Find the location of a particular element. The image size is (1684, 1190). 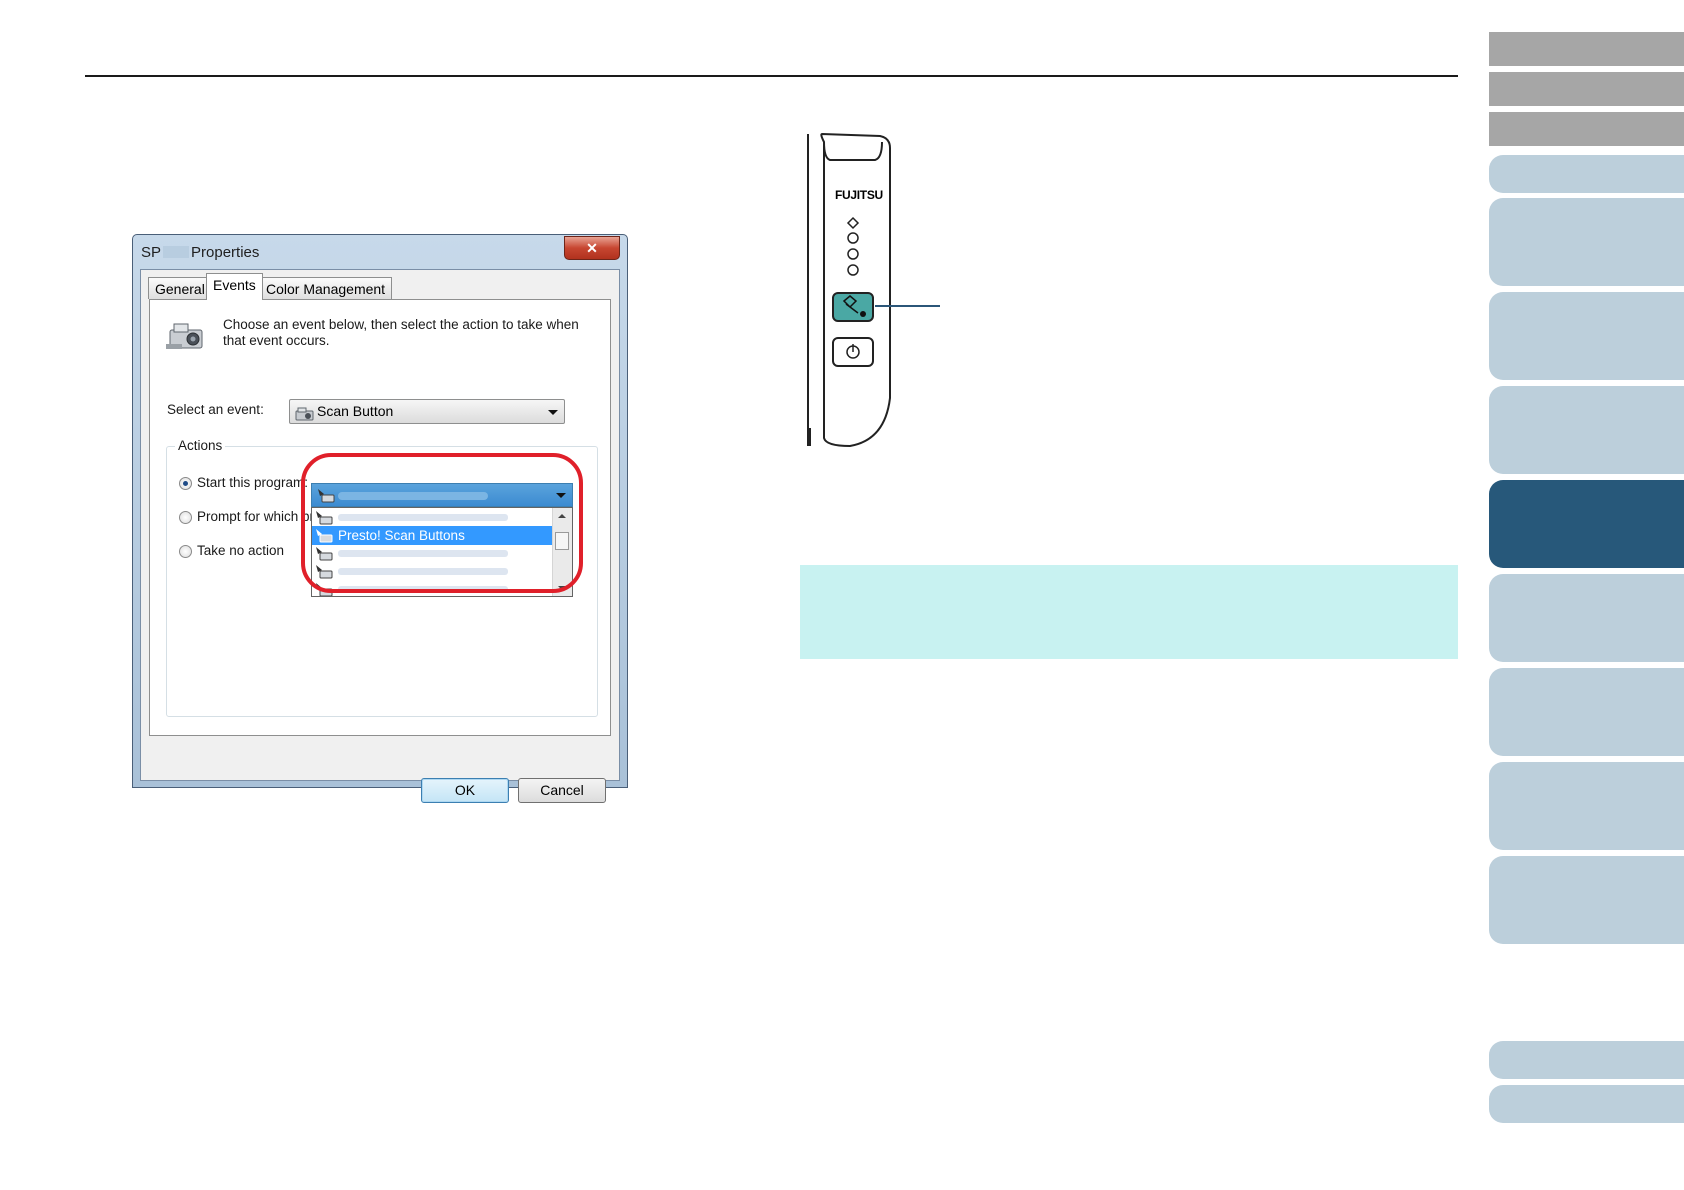

select-event-label: Select an event: is located at coordinates (215, 409).